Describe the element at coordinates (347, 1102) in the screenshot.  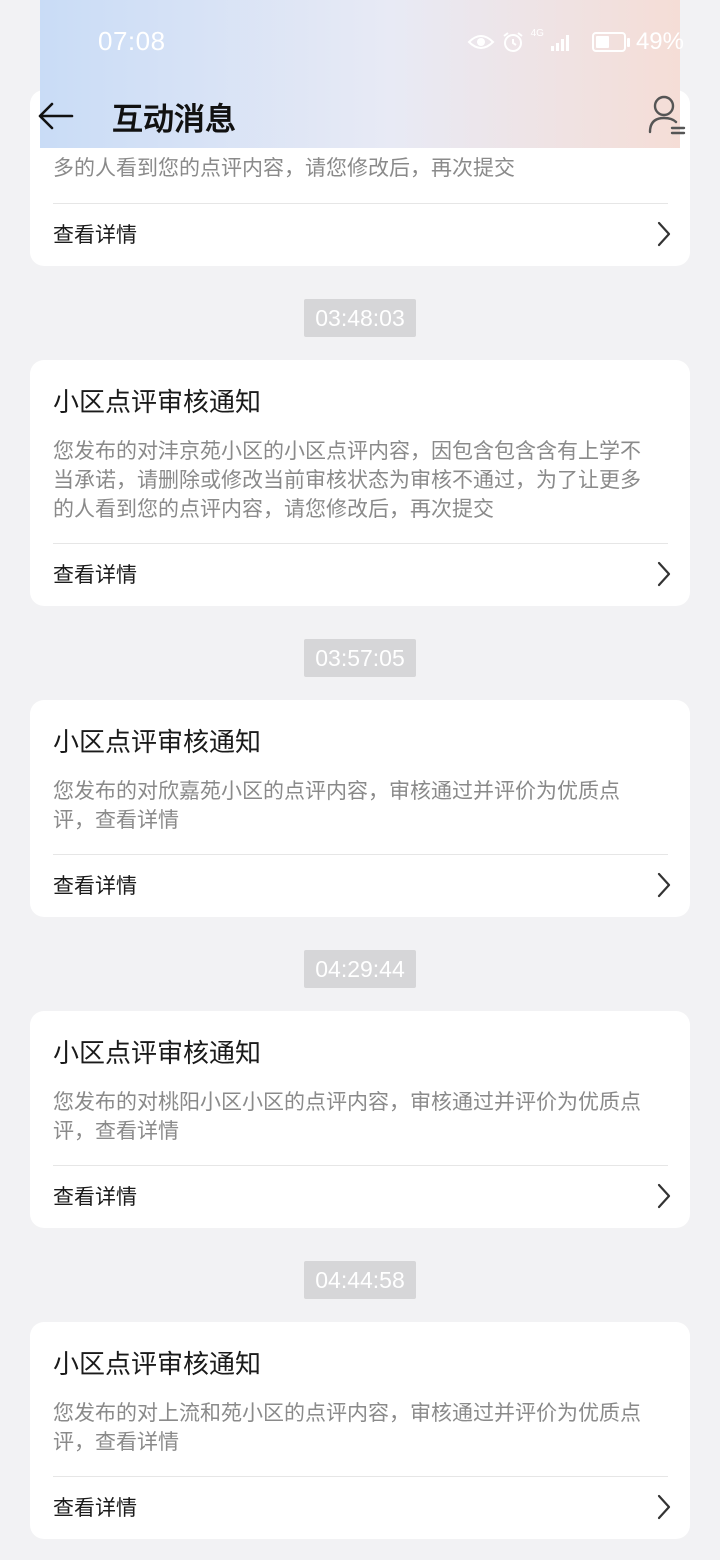
I see `message-body-line: 您发布的对桃阳小区小区的点评内容，审核通过并评价为优质点` at that location.